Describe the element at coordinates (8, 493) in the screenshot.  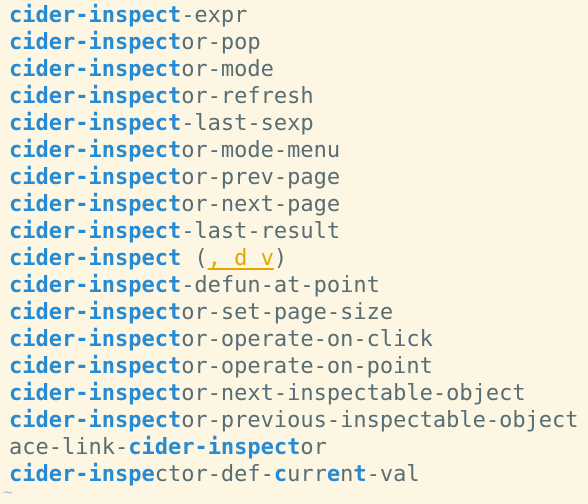
I see `fringe-tilde: ~` at that location.